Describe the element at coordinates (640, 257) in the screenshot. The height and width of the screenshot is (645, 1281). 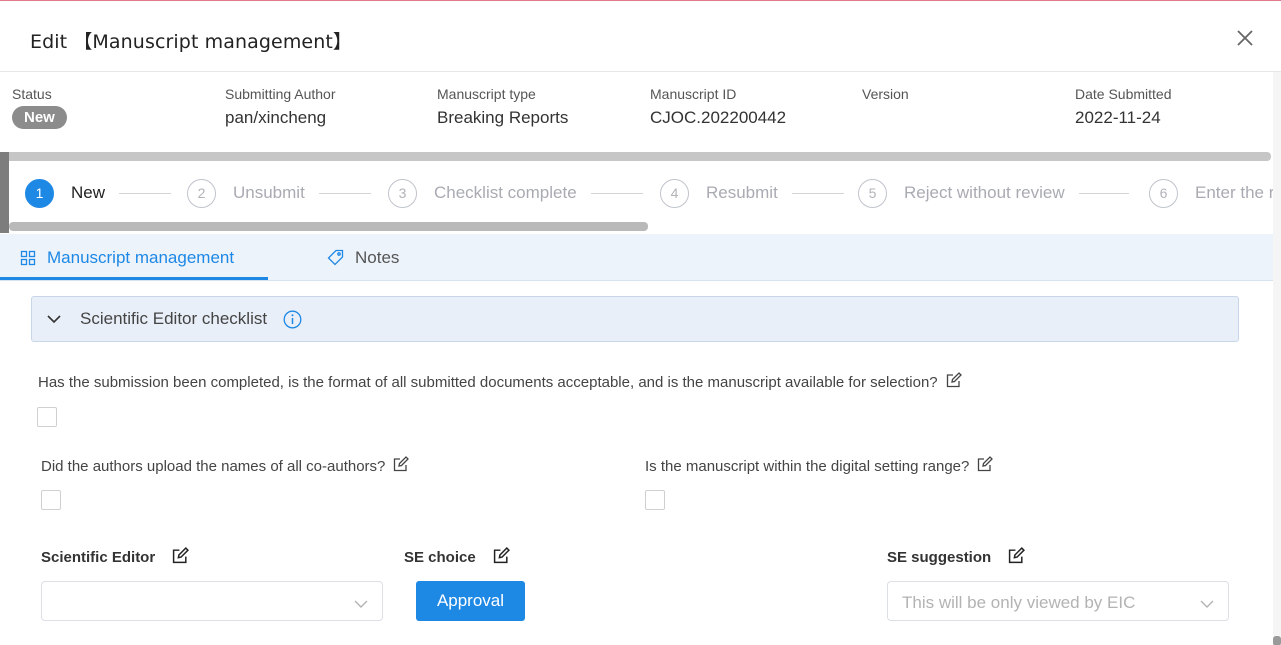
I see `tab-bar: Manuscript management Notes` at that location.